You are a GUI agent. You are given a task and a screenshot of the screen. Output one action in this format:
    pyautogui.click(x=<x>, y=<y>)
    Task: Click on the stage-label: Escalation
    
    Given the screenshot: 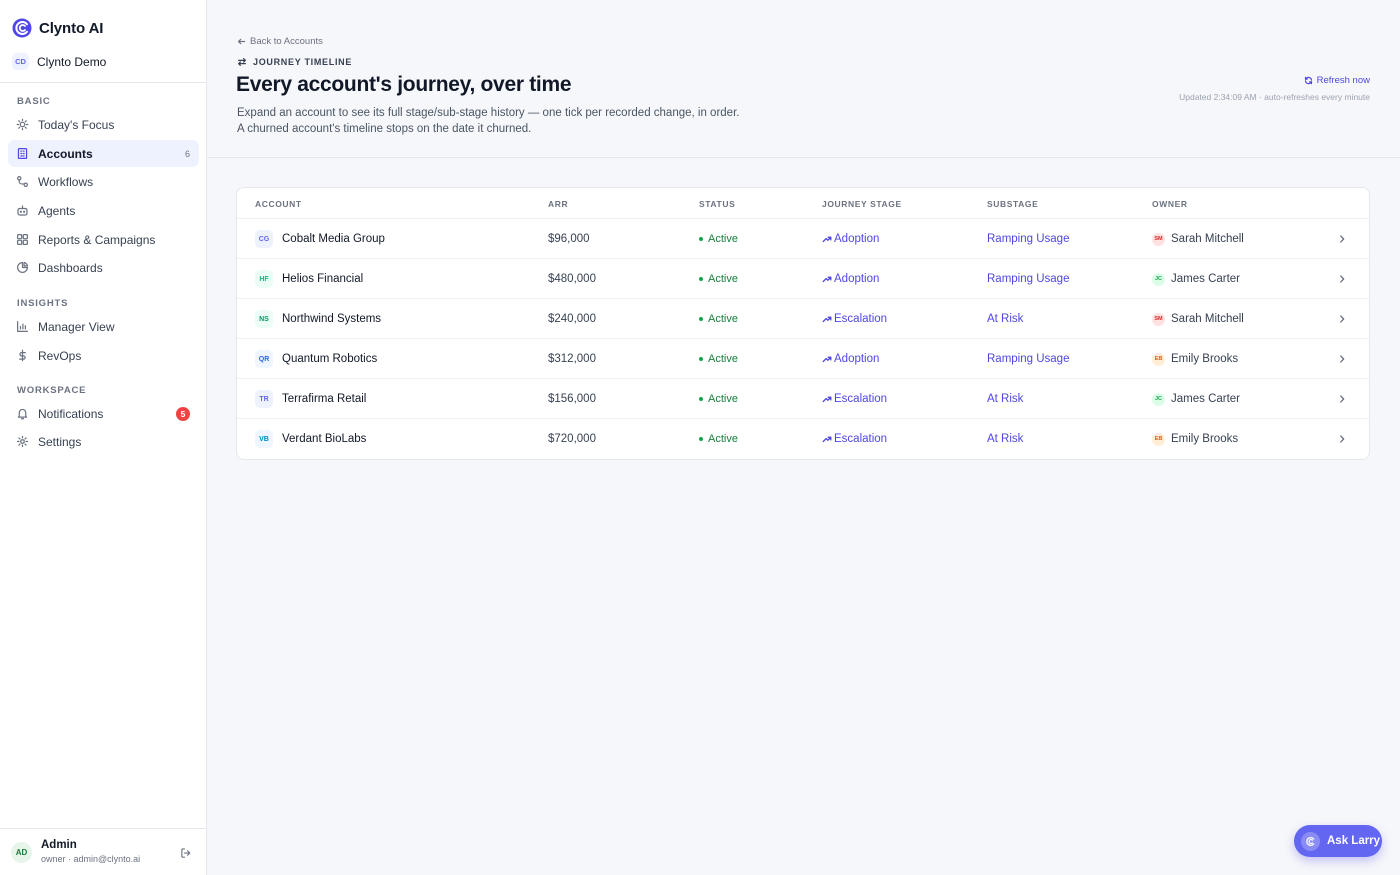 What is the action you would take?
    pyautogui.click(x=861, y=439)
    